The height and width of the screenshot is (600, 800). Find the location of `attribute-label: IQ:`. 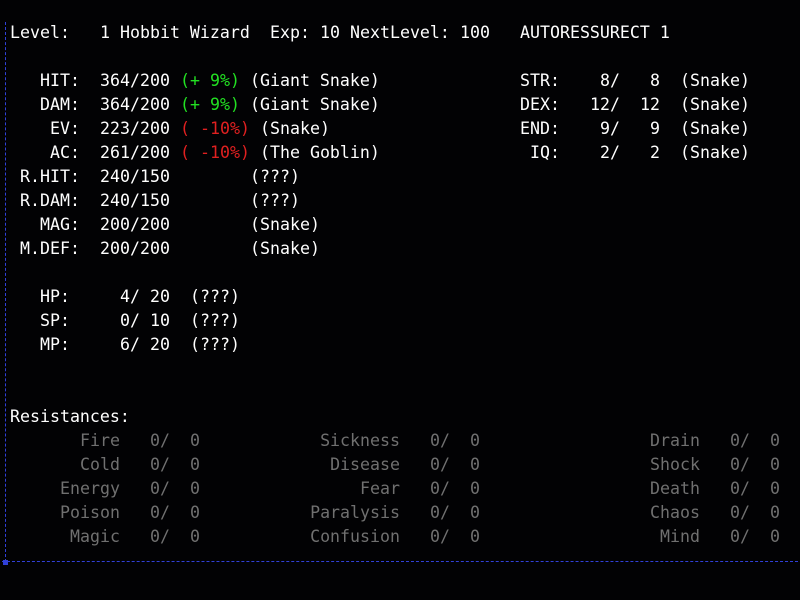

attribute-label: IQ: is located at coordinates (545, 152).